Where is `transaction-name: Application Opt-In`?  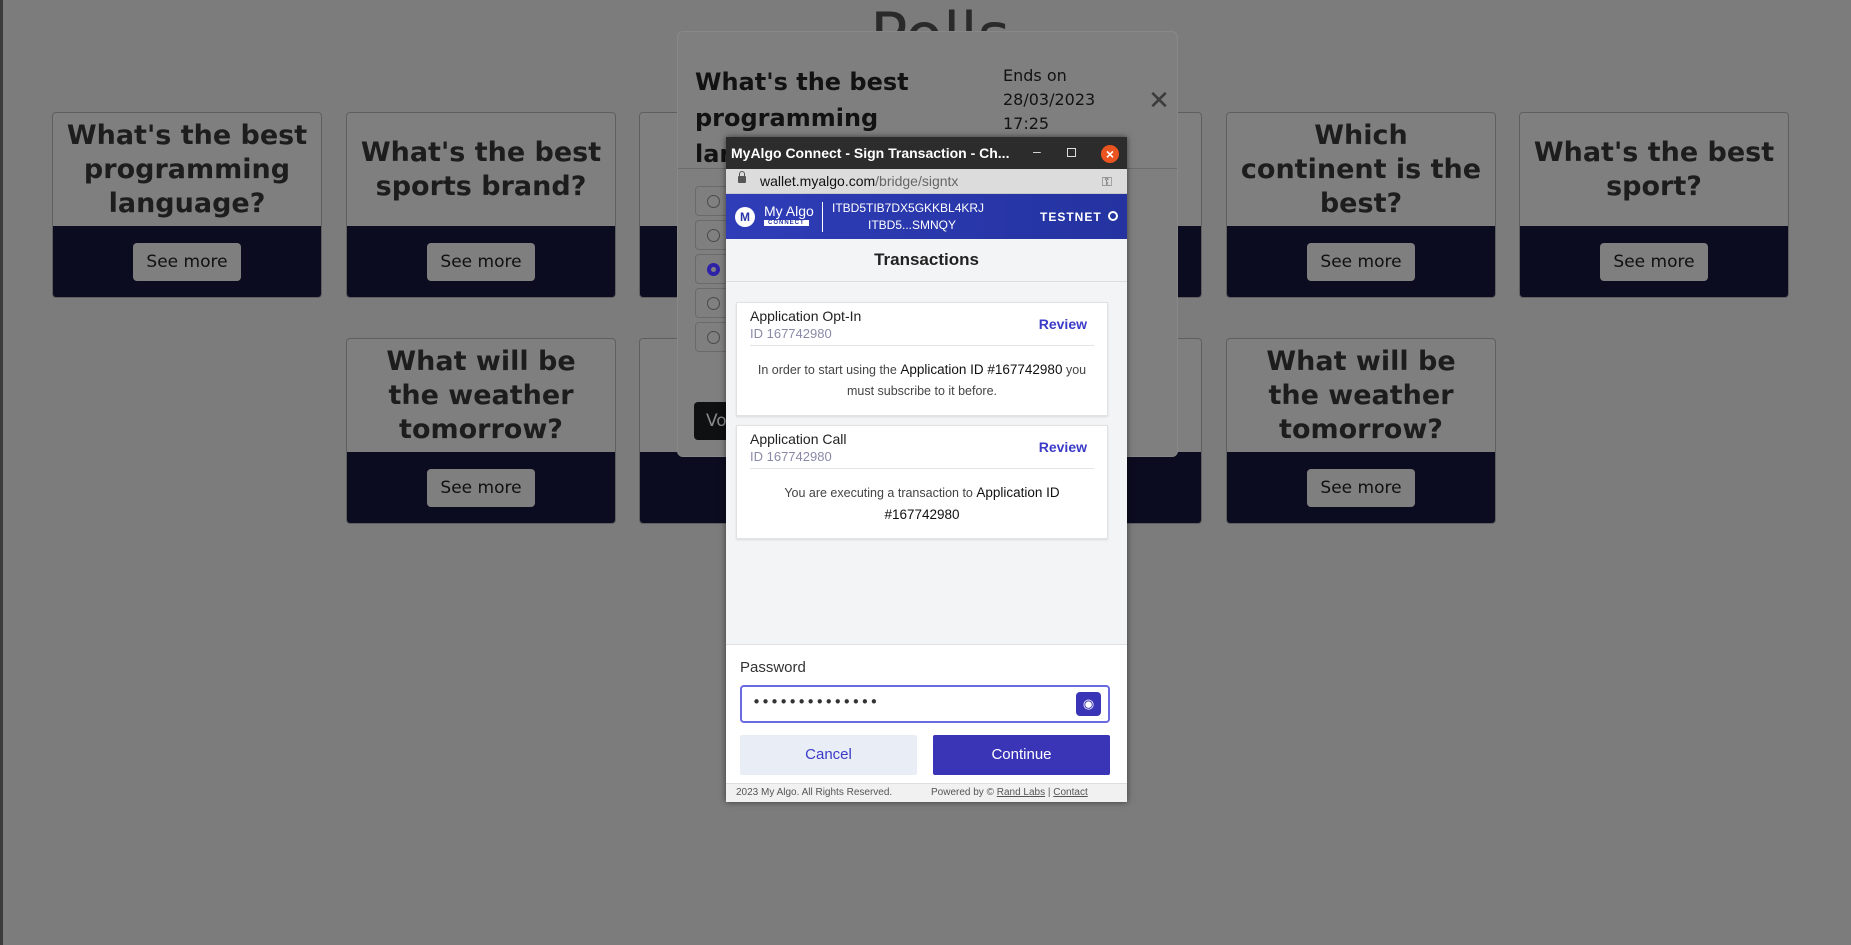
transaction-name: Application Opt-In is located at coordinates (806, 316).